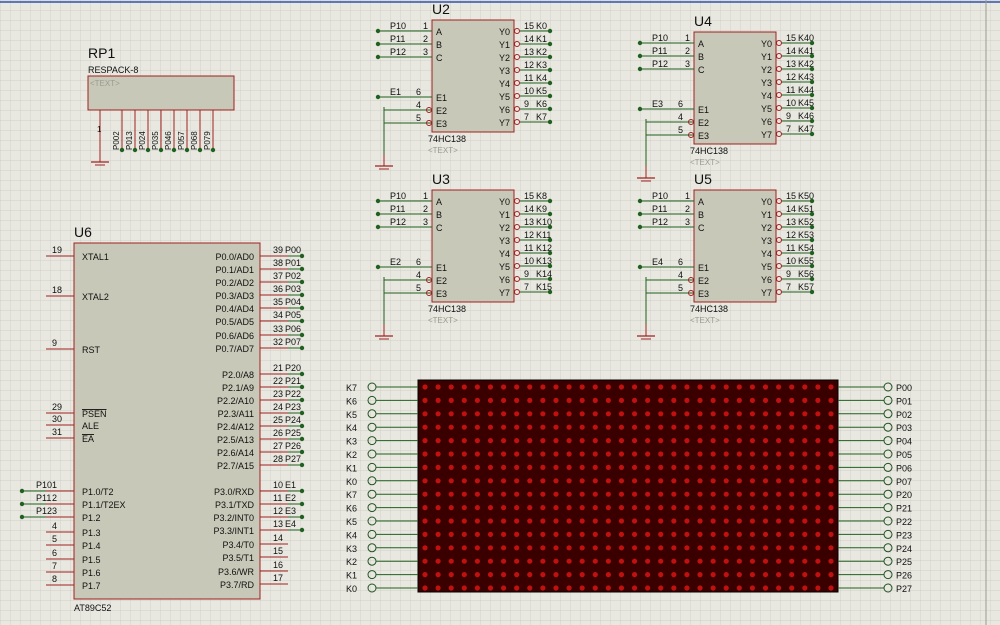  What do you see at coordinates (54, 343) in the screenshot?
I see `mcu-pin-num: 9` at bounding box center [54, 343].